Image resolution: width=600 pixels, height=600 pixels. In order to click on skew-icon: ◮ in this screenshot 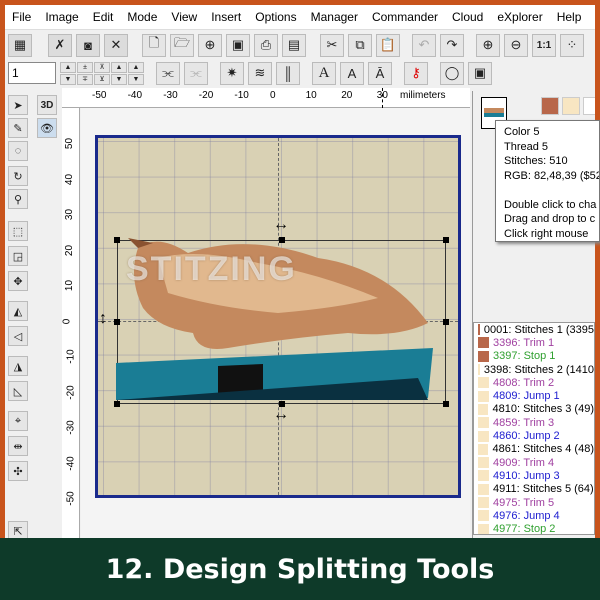, I will do `click(18, 366)`.